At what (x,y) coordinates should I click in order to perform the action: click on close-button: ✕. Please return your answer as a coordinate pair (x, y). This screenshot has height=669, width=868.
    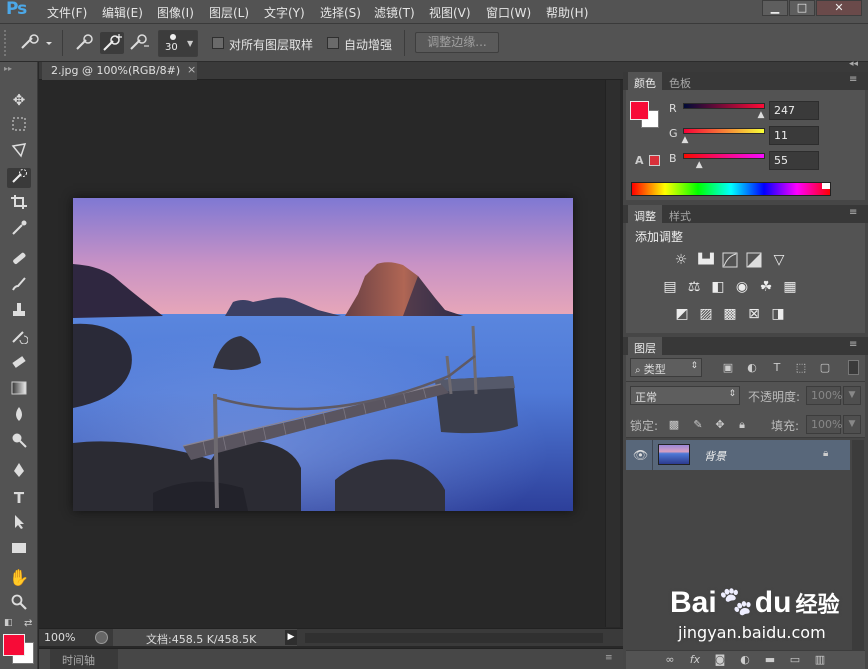
    Looking at the image, I should click on (839, 8).